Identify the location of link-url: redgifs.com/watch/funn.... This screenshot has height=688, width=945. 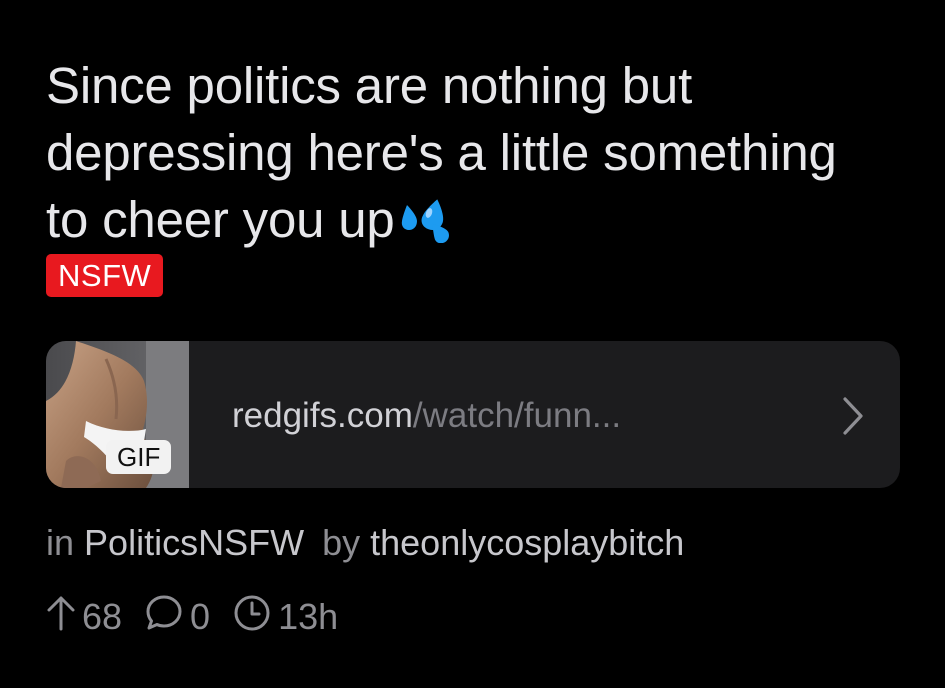
(426, 416).